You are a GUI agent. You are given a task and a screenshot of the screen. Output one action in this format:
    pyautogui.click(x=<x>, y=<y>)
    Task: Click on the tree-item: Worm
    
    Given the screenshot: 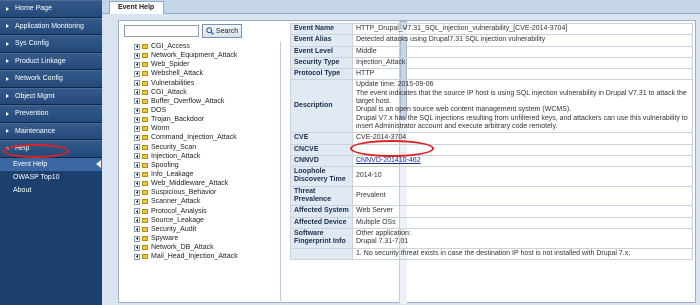 What is the action you would take?
    pyautogui.click(x=199, y=128)
    